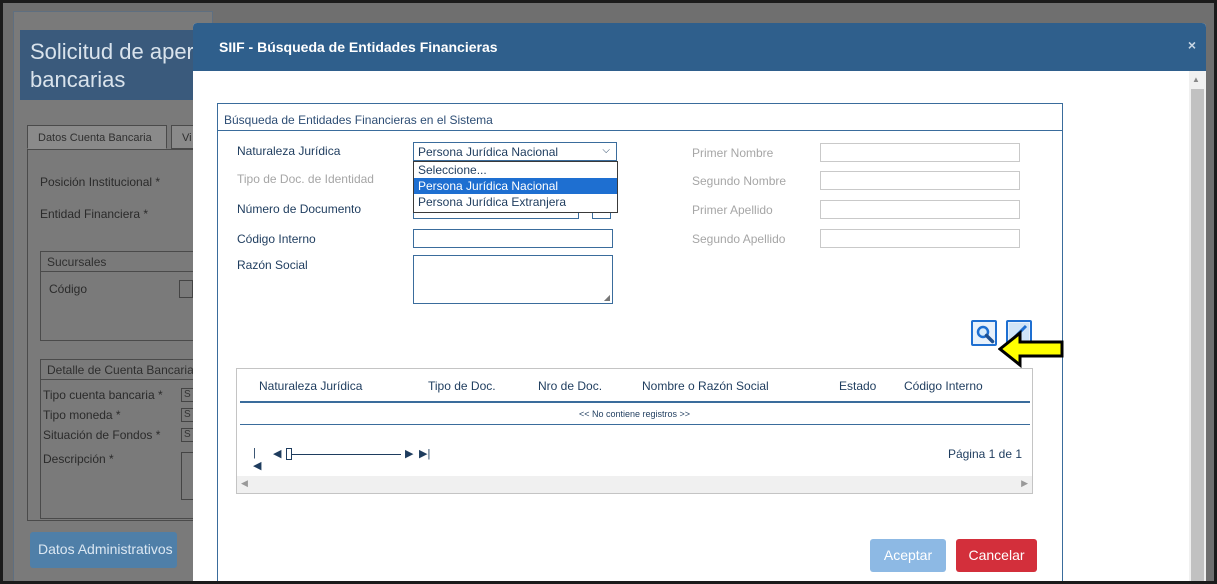 This screenshot has height=584, width=1217. I want to click on sucursales-title: Sucursales, so click(120, 262).